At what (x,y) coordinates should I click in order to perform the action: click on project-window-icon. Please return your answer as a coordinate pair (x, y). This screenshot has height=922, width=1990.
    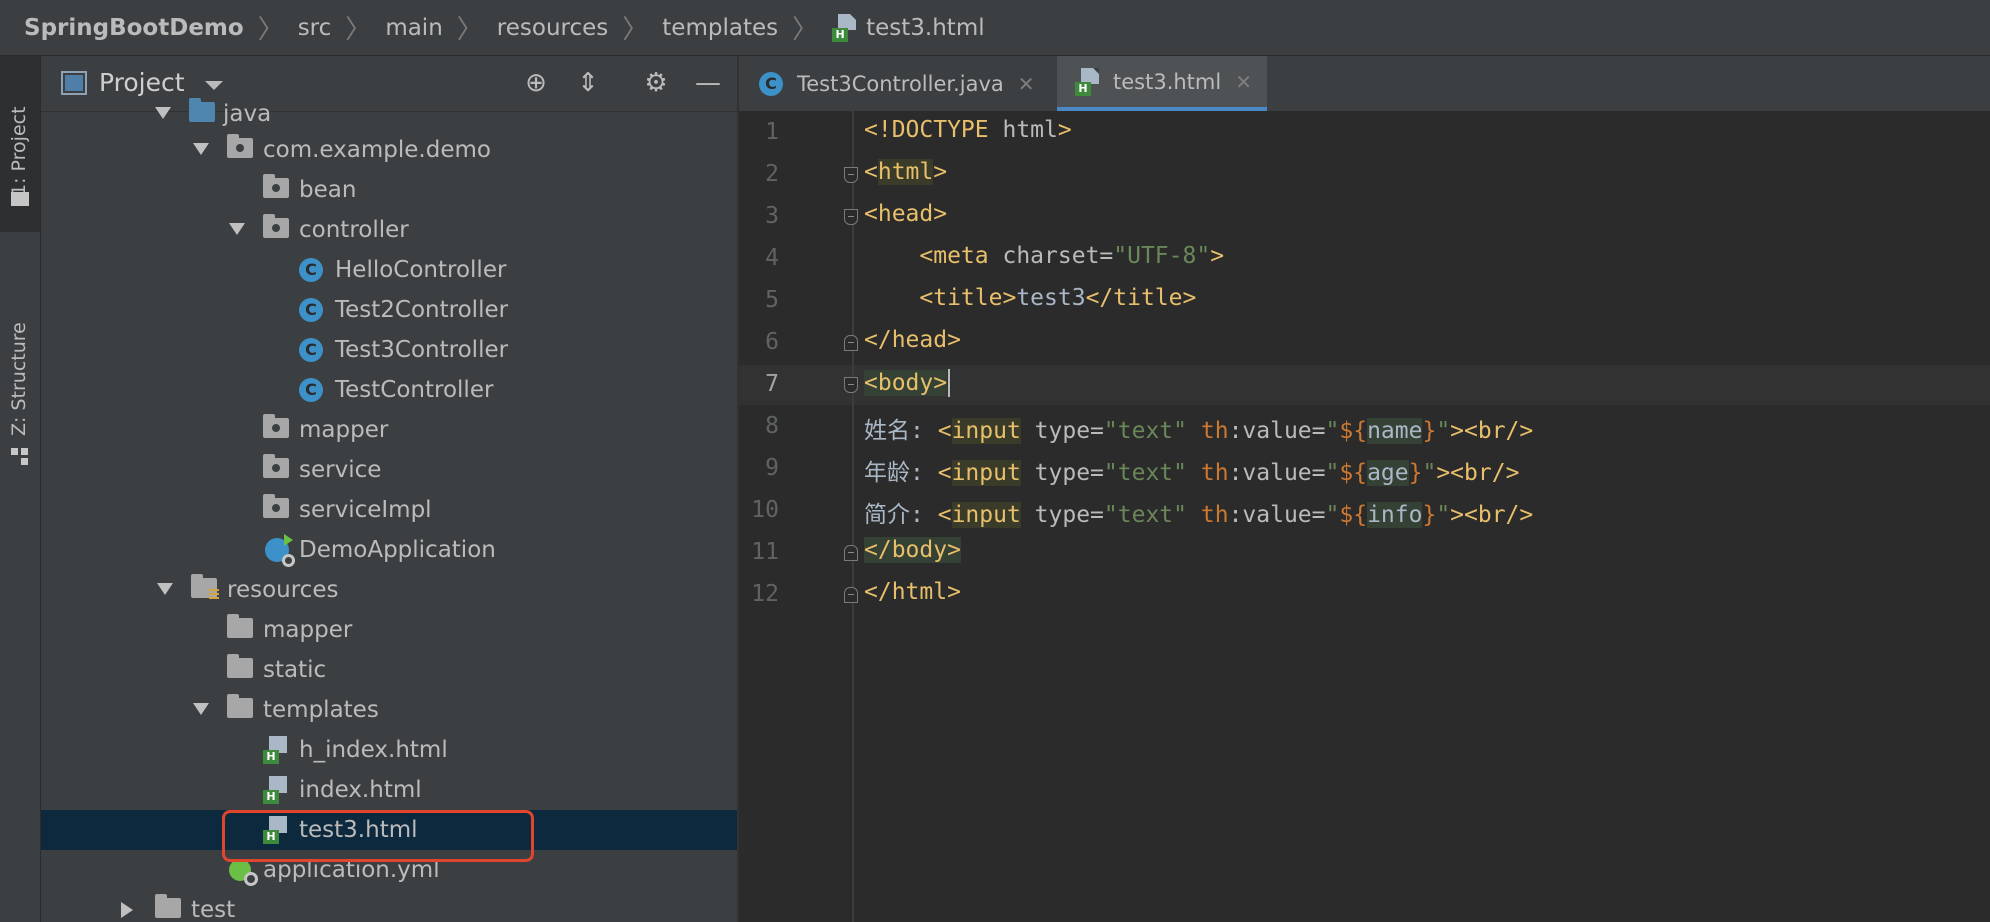
    Looking at the image, I should click on (74, 83).